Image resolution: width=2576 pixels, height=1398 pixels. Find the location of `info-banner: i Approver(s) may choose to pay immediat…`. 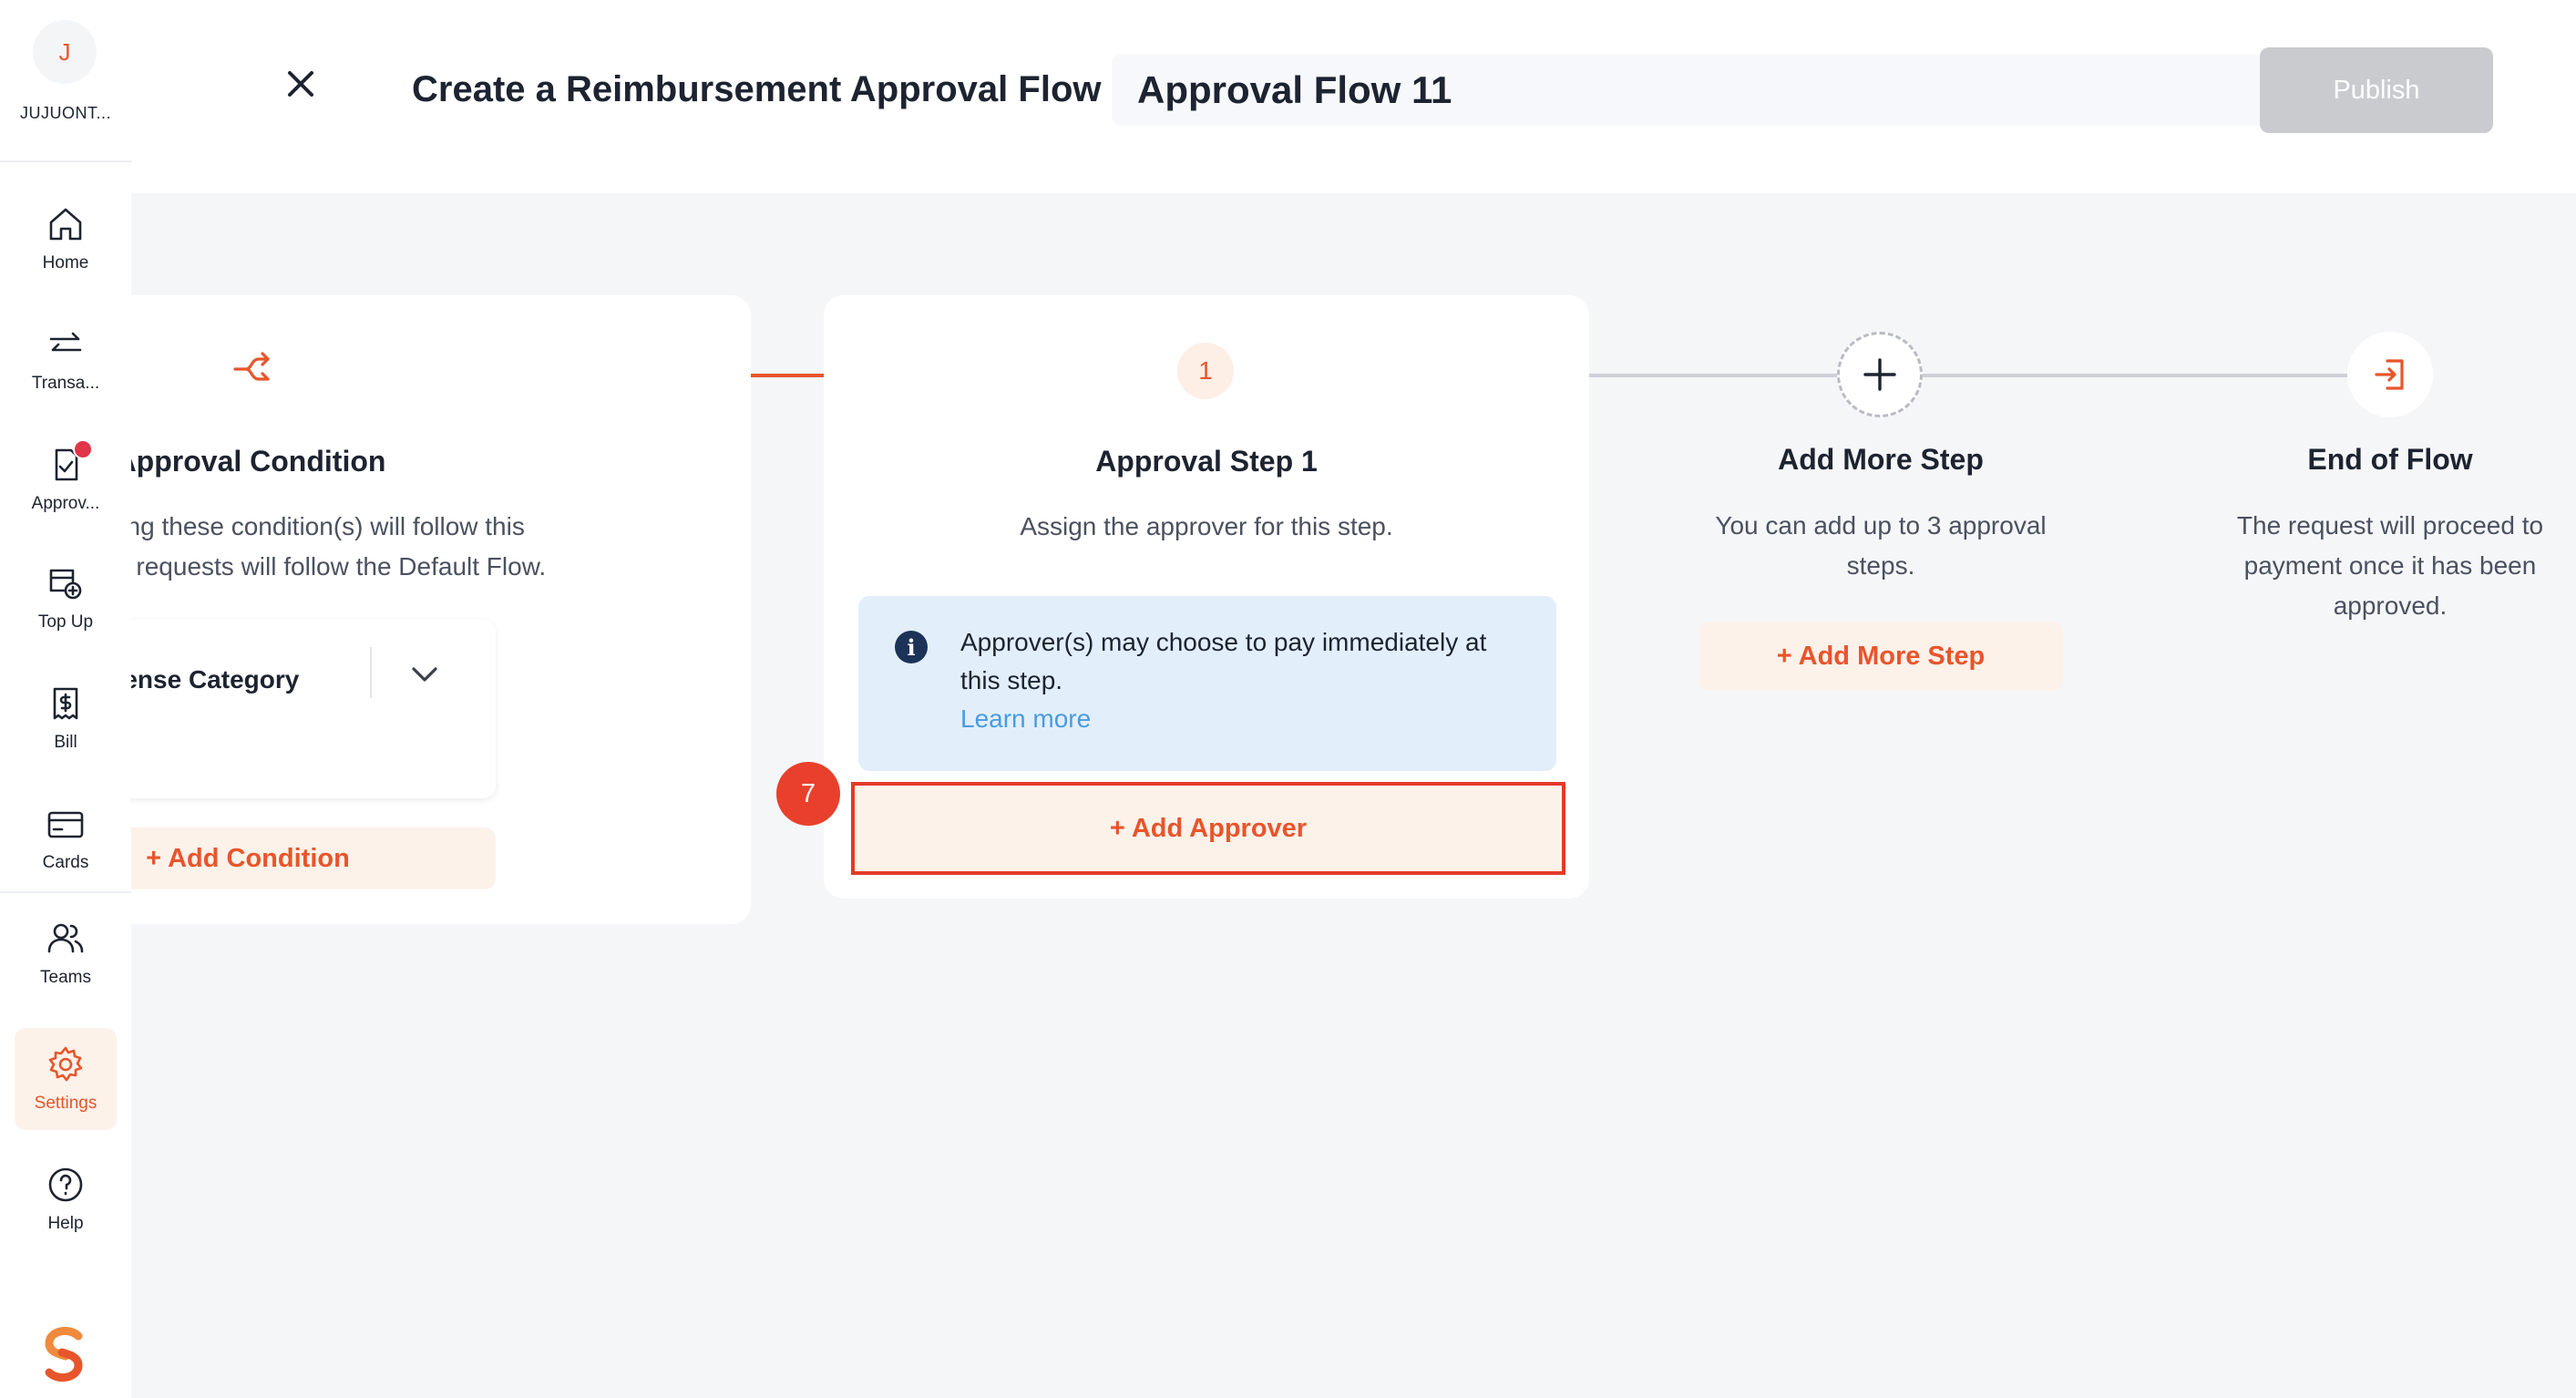

info-banner: i Approver(s) may choose to pay immediat… is located at coordinates (1207, 683).